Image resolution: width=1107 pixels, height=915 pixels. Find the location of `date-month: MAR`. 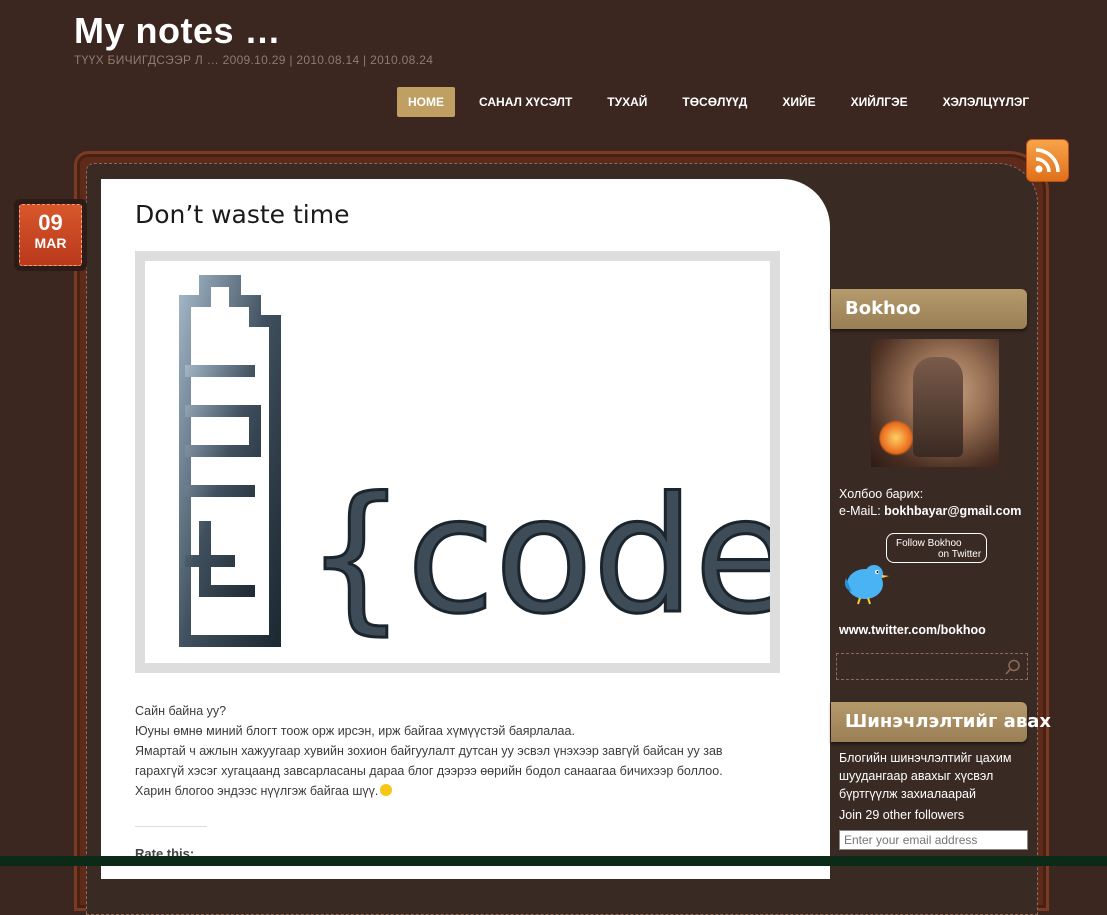

date-month: MAR is located at coordinates (50, 243).